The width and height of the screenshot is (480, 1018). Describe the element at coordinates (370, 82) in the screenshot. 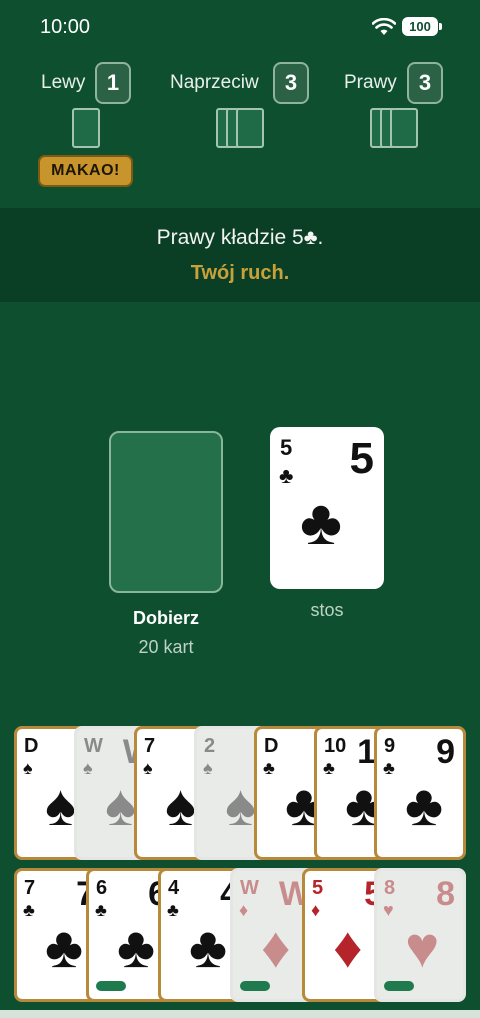

I see `opponent-name: Prawy` at that location.